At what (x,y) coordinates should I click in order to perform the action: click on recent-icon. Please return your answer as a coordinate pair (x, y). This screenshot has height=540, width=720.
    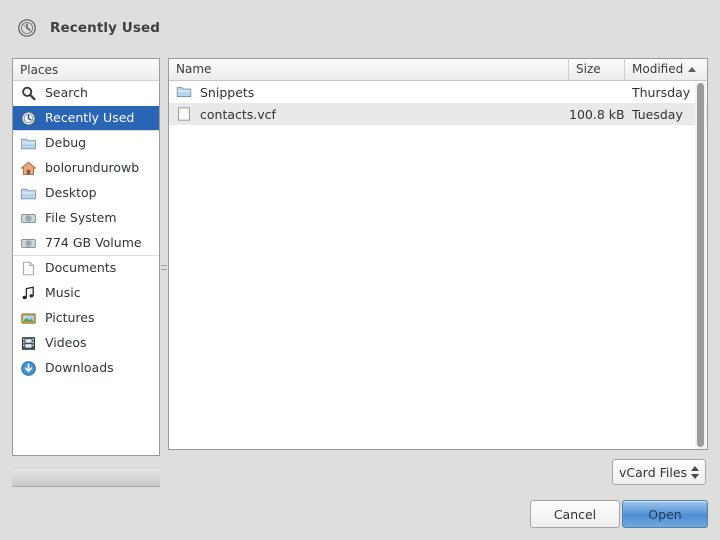
    Looking at the image, I should click on (28, 118).